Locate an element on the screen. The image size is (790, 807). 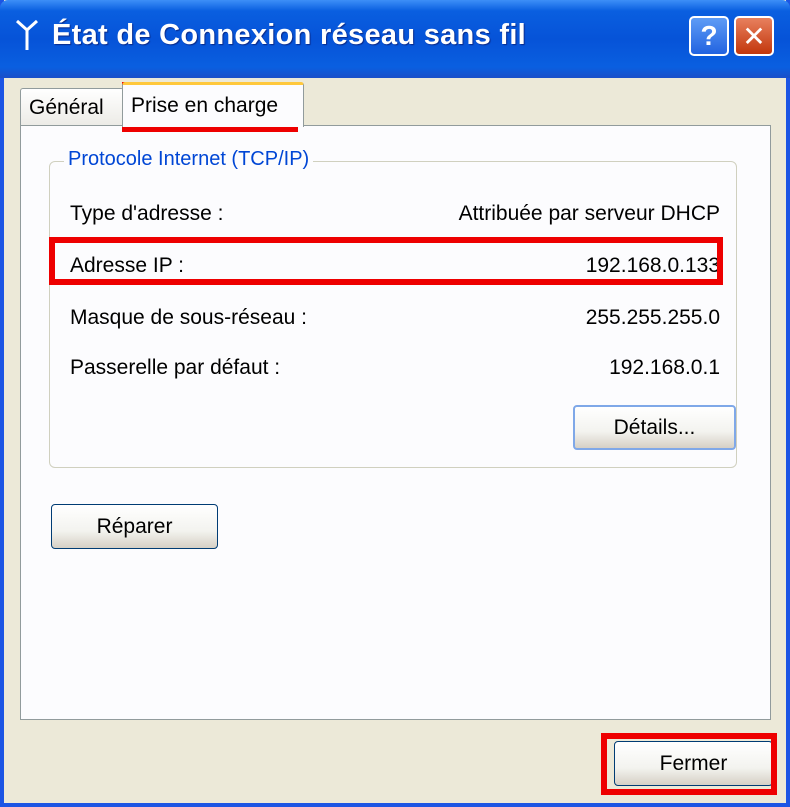
repair-button: Réparer is located at coordinates (134, 526).